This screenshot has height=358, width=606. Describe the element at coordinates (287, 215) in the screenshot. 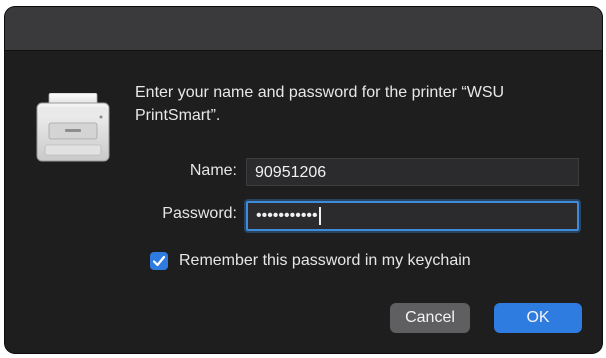

I see `password-field-value: •••••••••••` at that location.